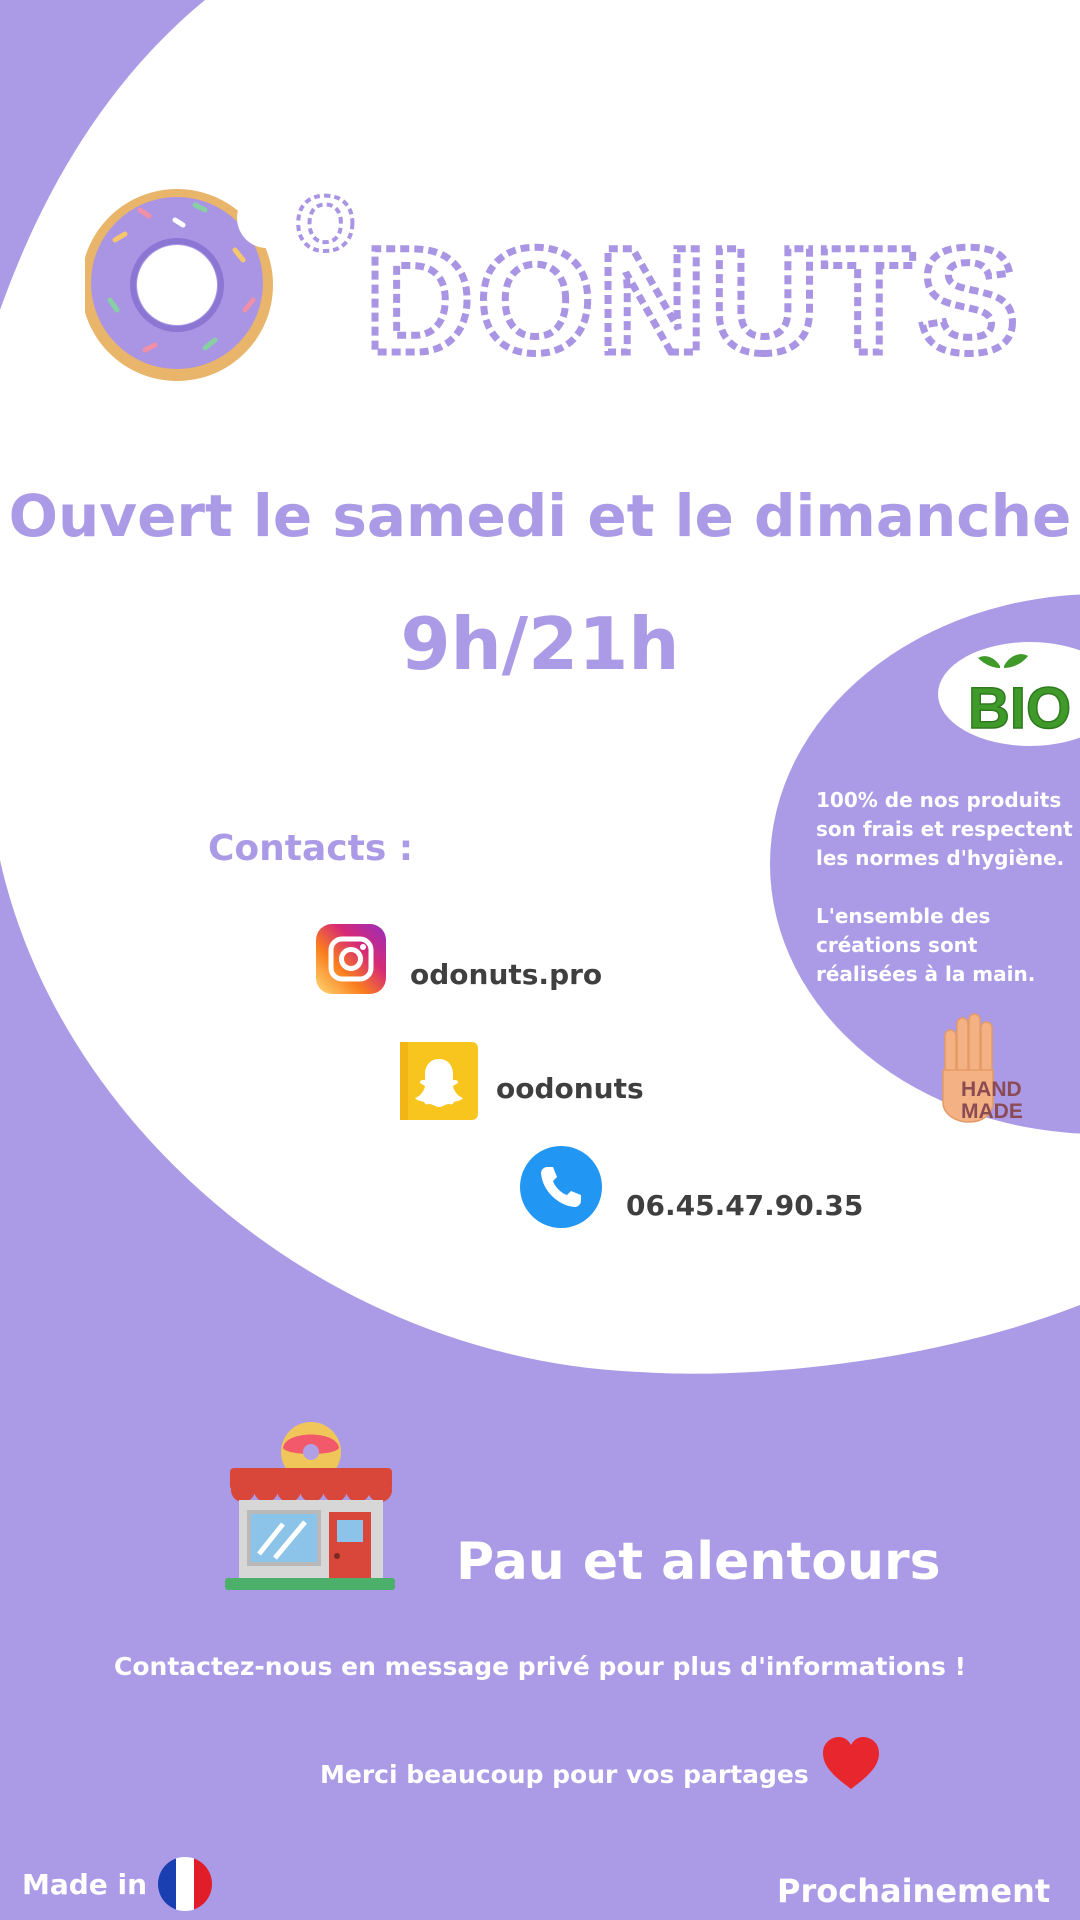 The height and width of the screenshot is (1920, 1080). I want to click on instagram-icon, so click(351, 959).